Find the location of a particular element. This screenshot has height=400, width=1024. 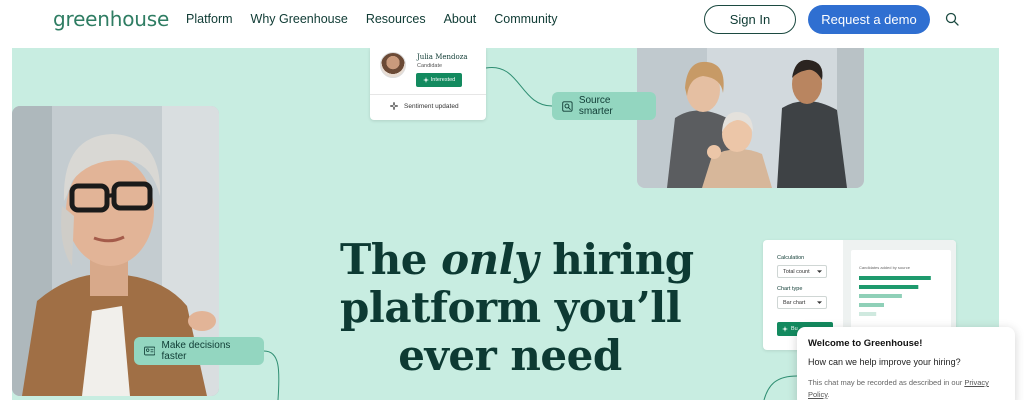

nav-why-greenhouse: Why Greenhouse is located at coordinates (299, 19).